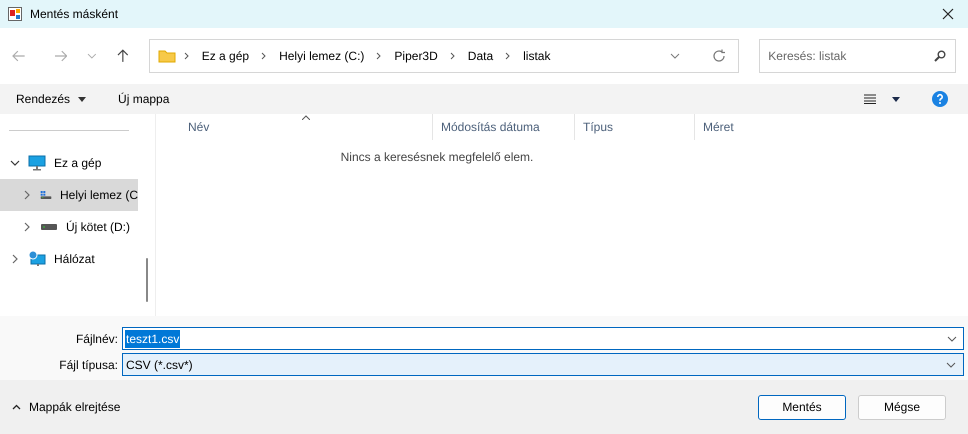 Image resolution: width=968 pixels, height=434 pixels. I want to click on filename-label: Fájlnév:, so click(96, 339).